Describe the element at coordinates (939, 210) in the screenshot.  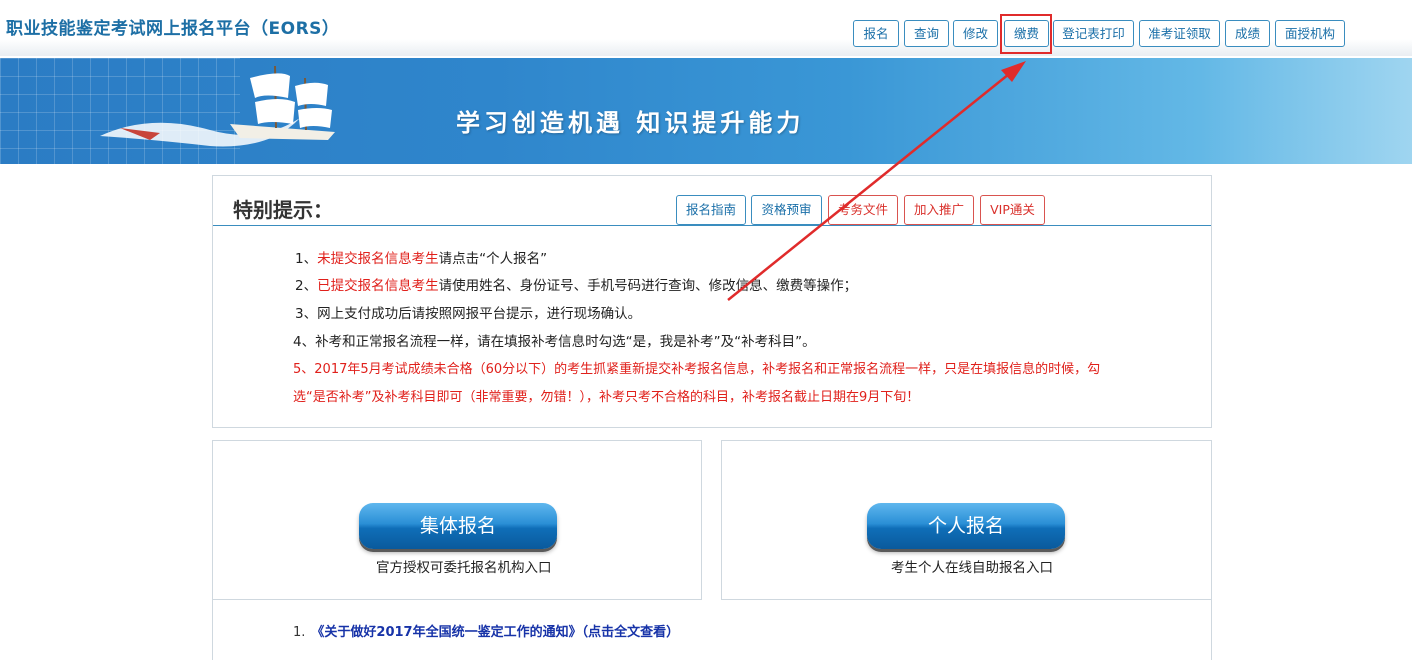
I see `join-promotion-button: 加入推广` at that location.